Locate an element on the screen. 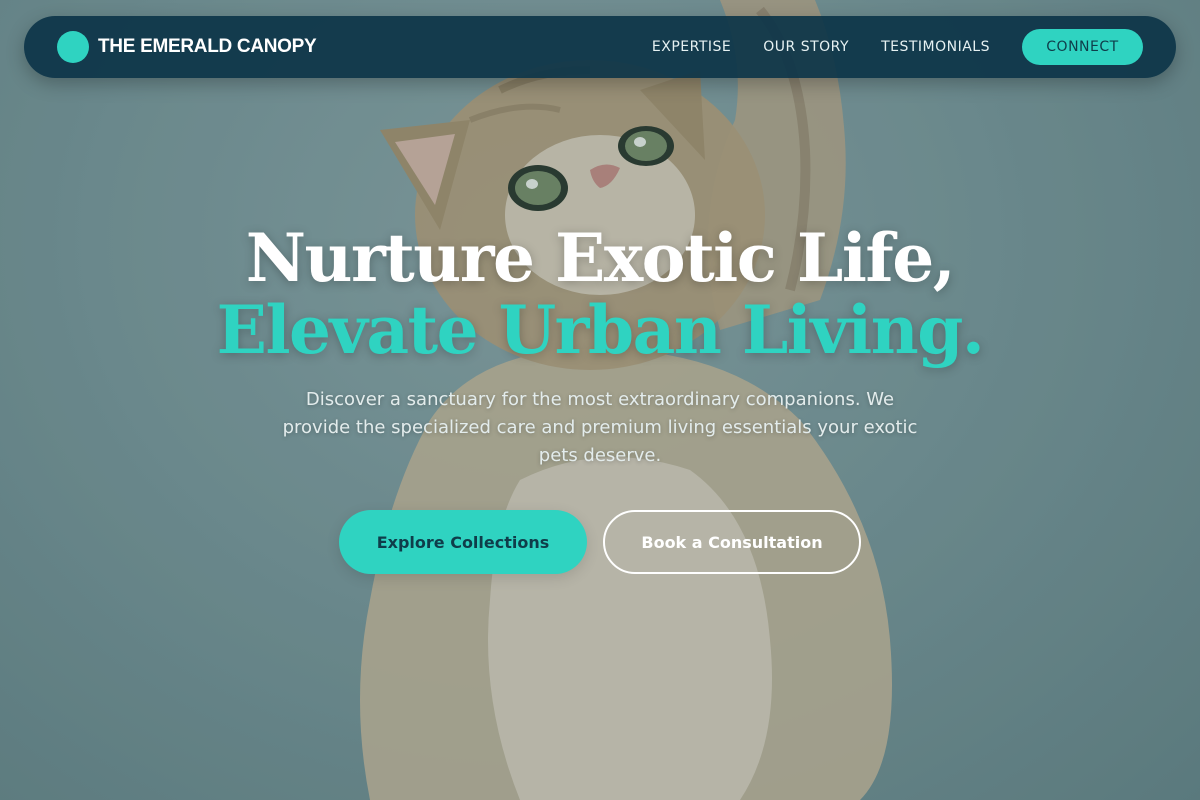 The image size is (1200, 800). headline-line-1: Nurture Exotic Life, is located at coordinates (600, 258).